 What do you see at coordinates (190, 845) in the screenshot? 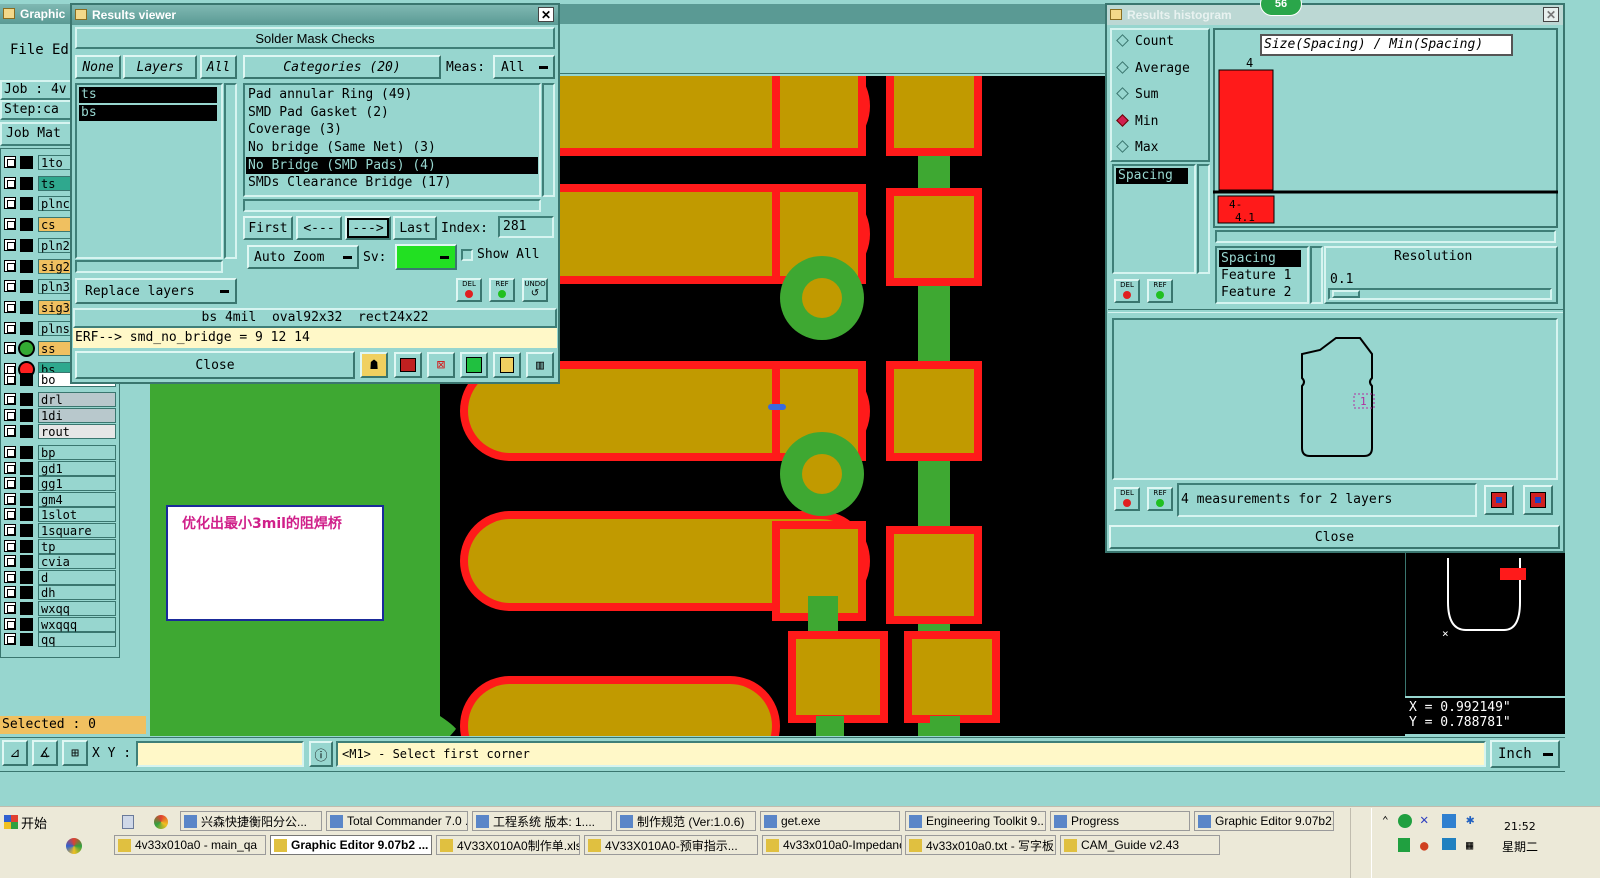
I see `taskbar-item: 4v33x010a0 - main_qa` at bounding box center [190, 845].